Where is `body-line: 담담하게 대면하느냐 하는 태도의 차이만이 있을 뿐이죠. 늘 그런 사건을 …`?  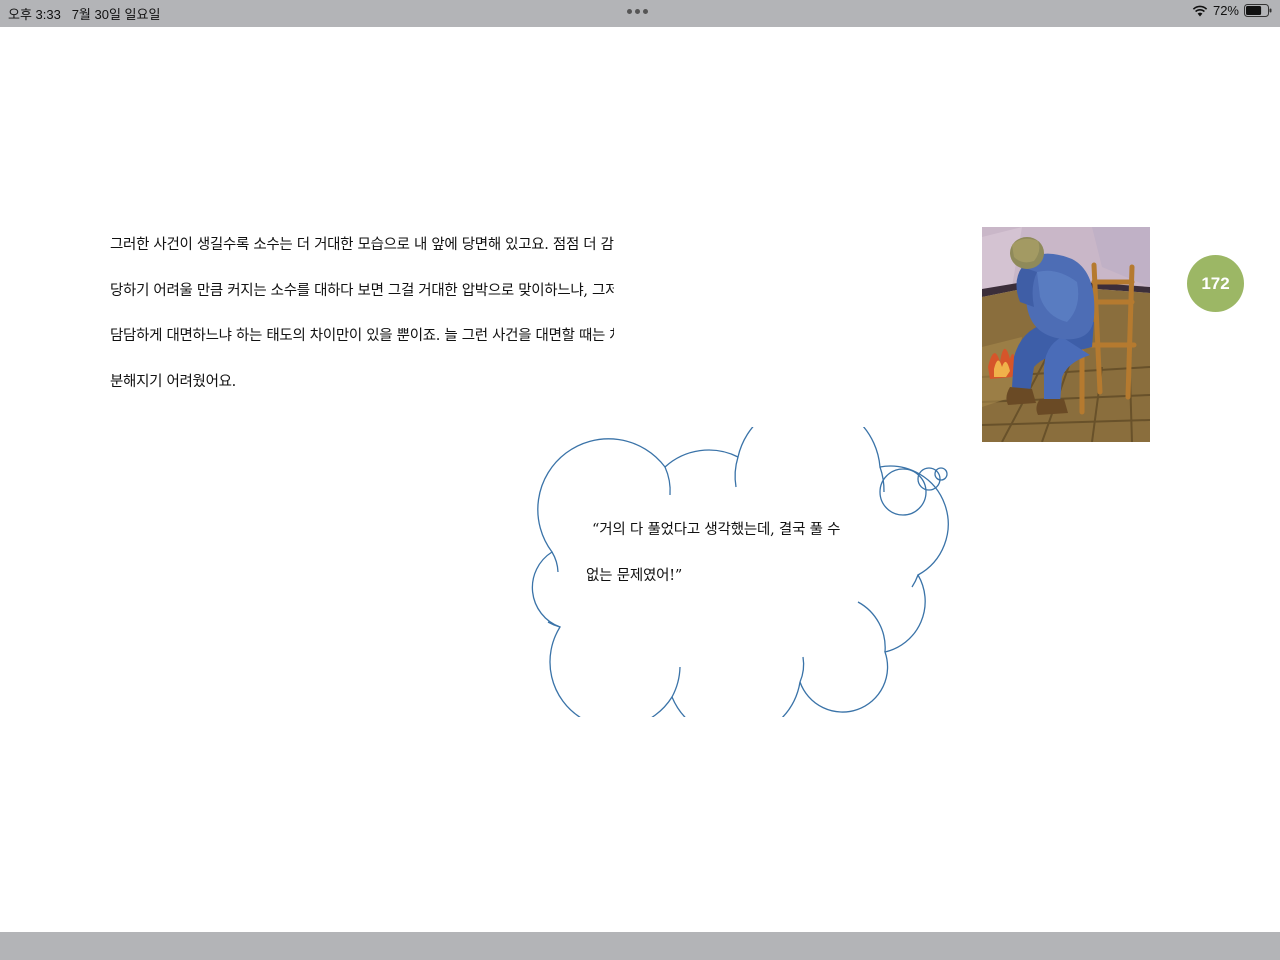
body-line: 담담하게 대면하느냐 하는 태도의 차이만이 있을 뿐이죠. 늘 그런 사건을 … is located at coordinates (362, 336).